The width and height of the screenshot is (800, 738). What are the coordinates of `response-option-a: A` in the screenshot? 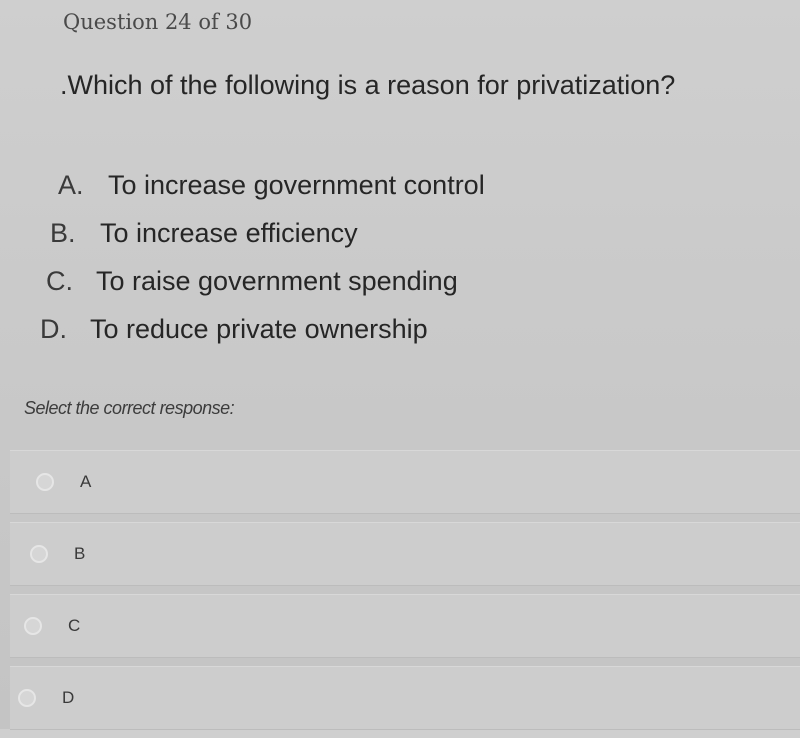 It's located at (405, 482).